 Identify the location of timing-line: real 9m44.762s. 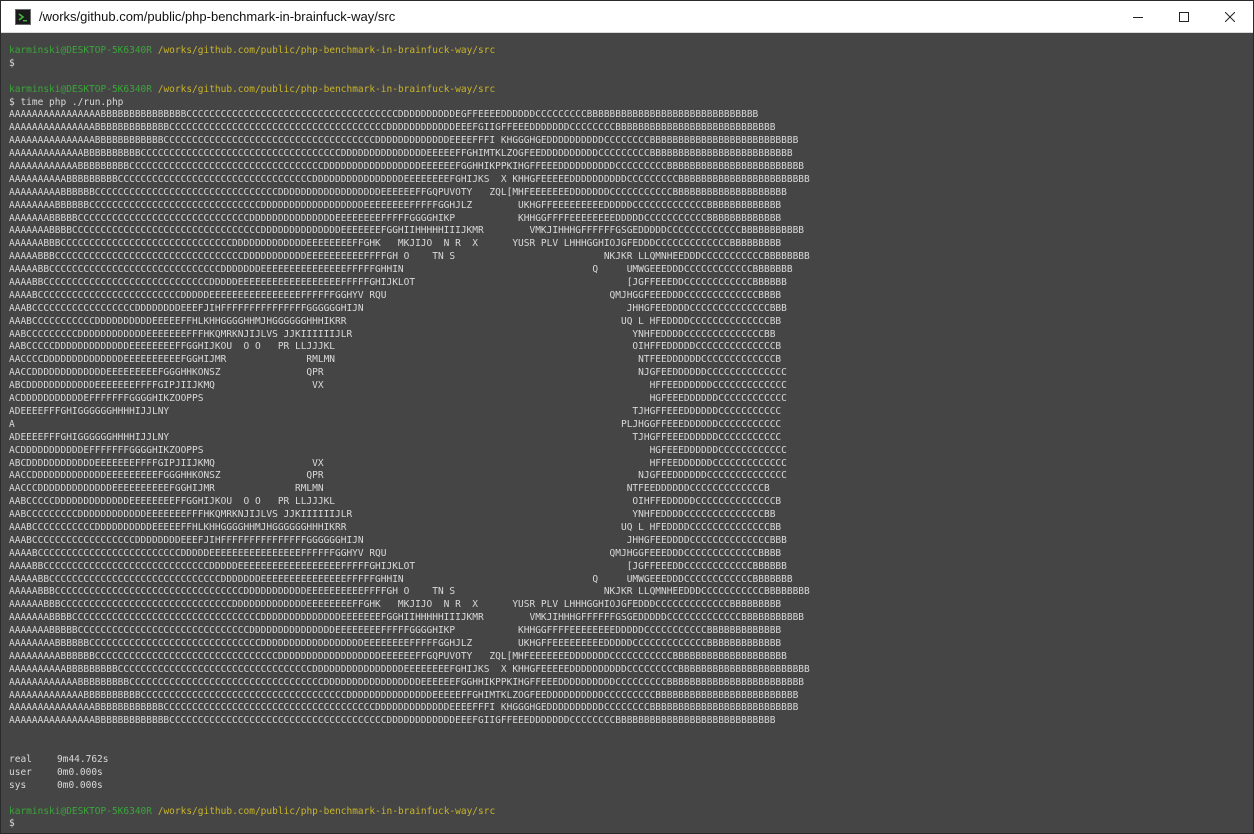
(625, 760).